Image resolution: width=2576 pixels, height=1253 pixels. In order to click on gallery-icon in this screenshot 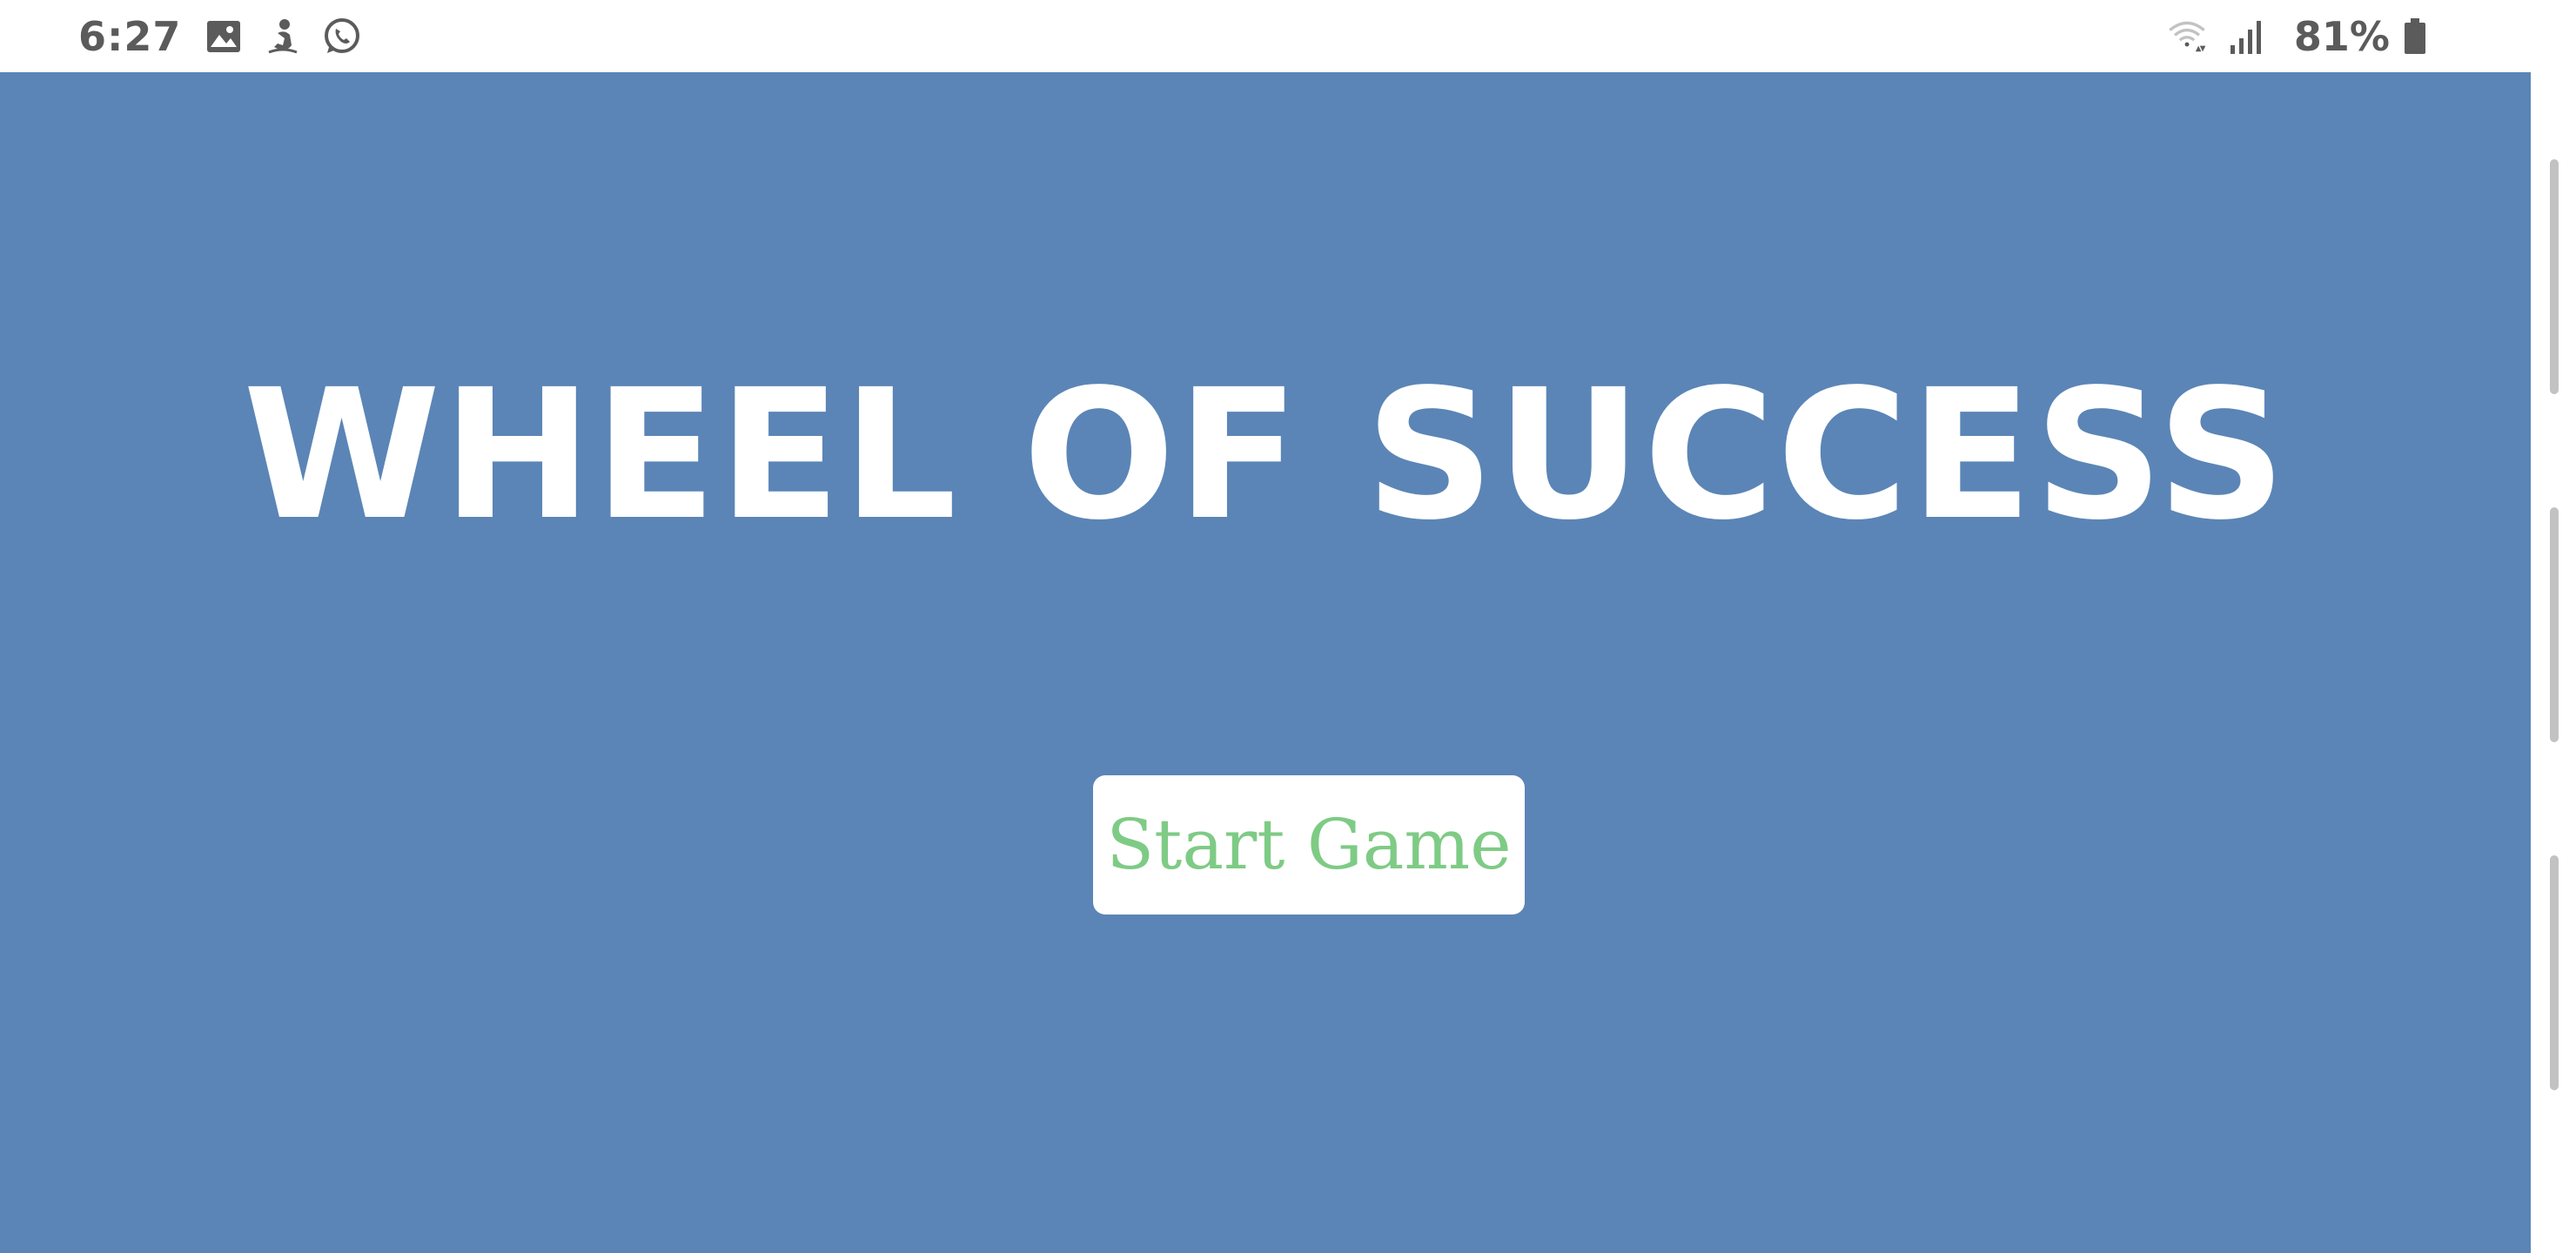, I will do `click(224, 37)`.